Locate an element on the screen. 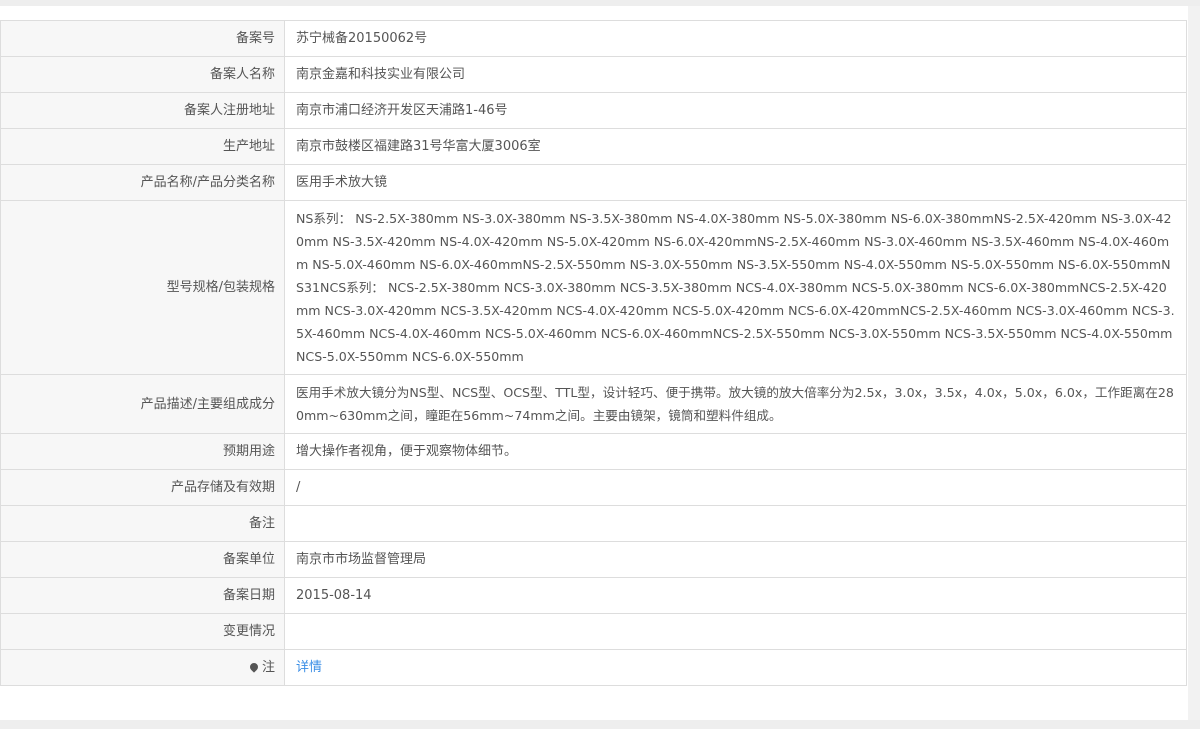 The height and width of the screenshot is (729, 1200). table-row-filing-unit: 备案单位 南京市市场监督管理局 is located at coordinates (593, 559).